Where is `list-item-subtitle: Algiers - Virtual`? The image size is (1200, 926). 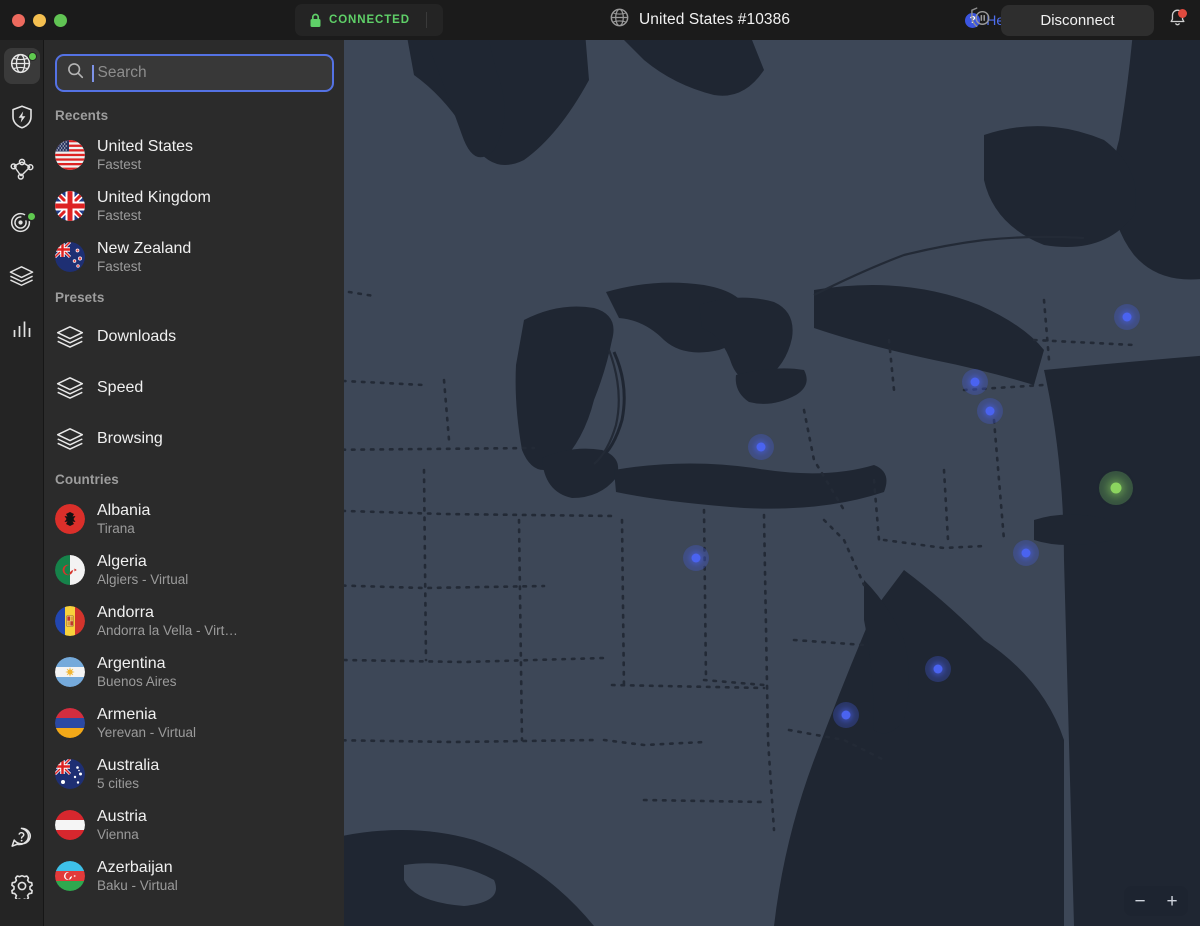
list-item-subtitle: Algiers - Virtual is located at coordinates (143, 579).